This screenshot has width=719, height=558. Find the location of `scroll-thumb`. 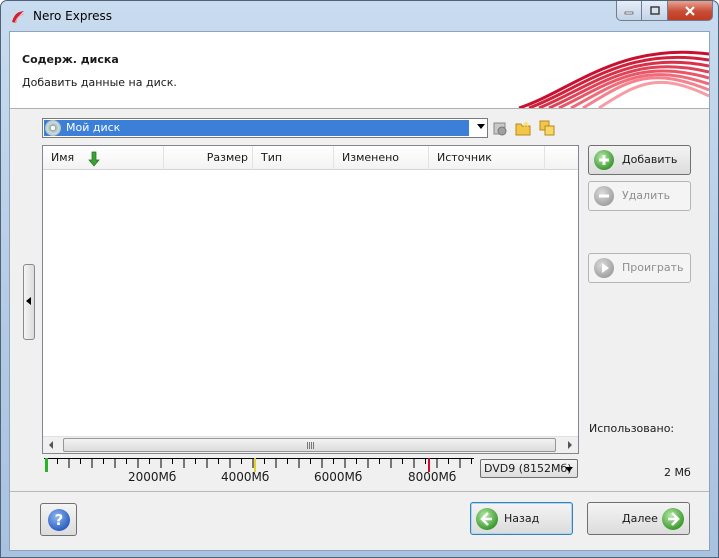

scroll-thumb is located at coordinates (309, 445).